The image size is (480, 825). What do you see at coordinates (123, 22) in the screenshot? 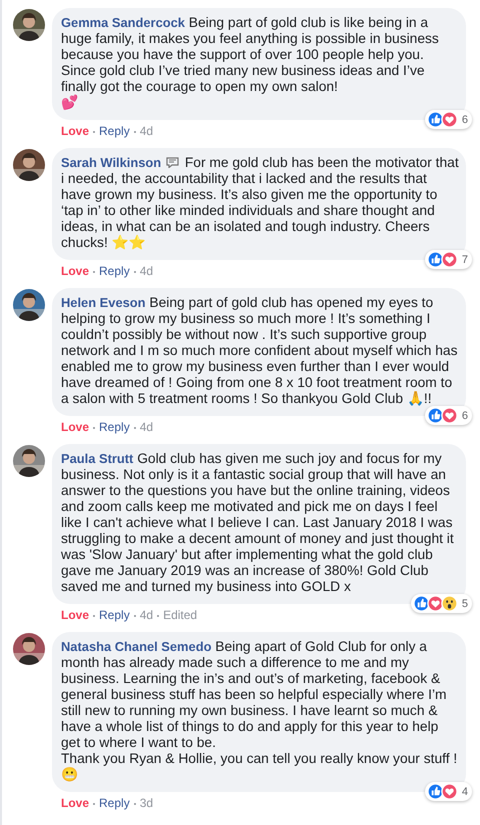
I see `author-link: Gemma Sandercock` at bounding box center [123, 22].